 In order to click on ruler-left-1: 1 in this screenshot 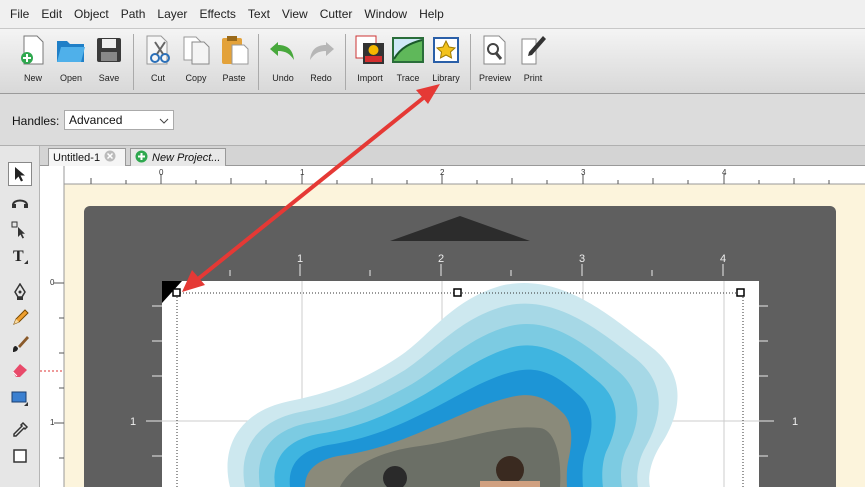, I will do `click(52, 422)`.